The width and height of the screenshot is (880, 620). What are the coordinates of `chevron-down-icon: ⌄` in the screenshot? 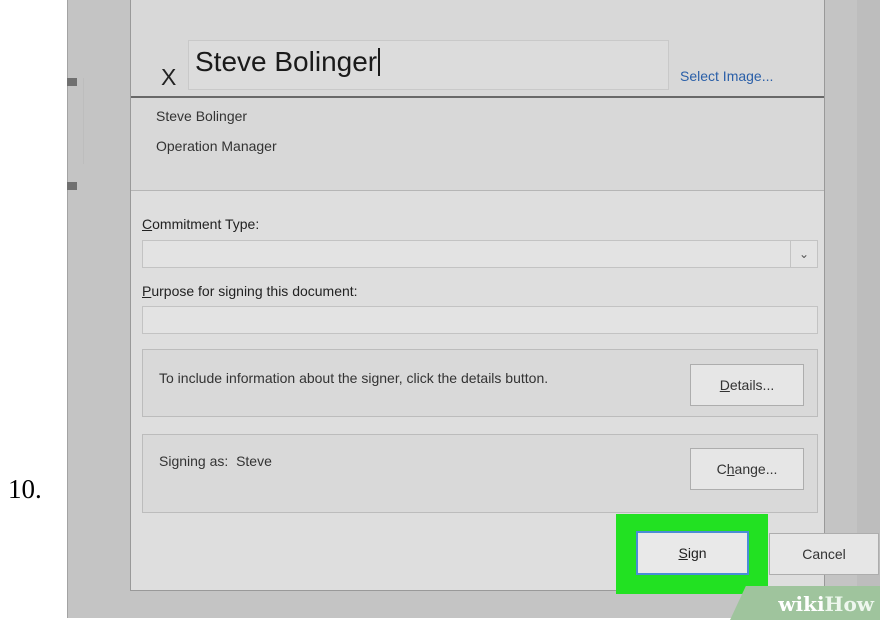 It's located at (803, 254).